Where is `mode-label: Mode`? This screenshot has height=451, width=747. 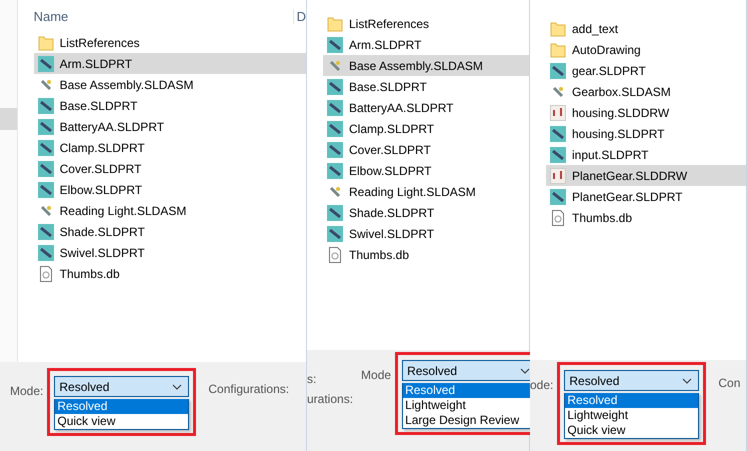 mode-label: Mode is located at coordinates (376, 374).